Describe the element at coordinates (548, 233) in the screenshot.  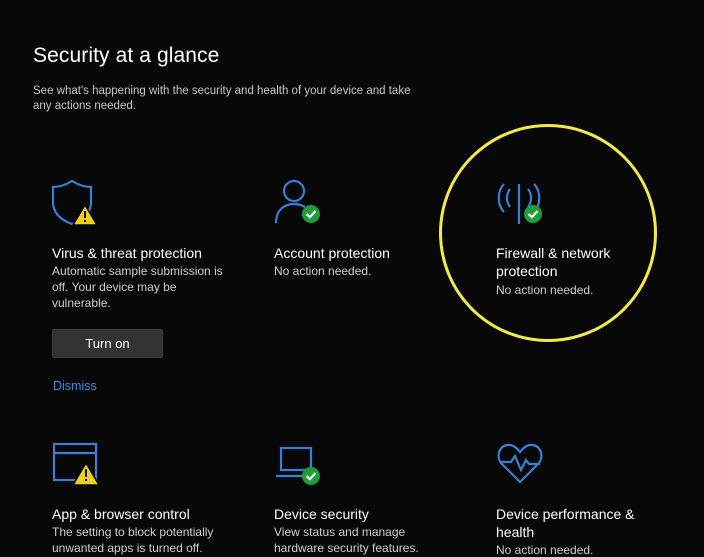
I see `highlight-circle` at that location.